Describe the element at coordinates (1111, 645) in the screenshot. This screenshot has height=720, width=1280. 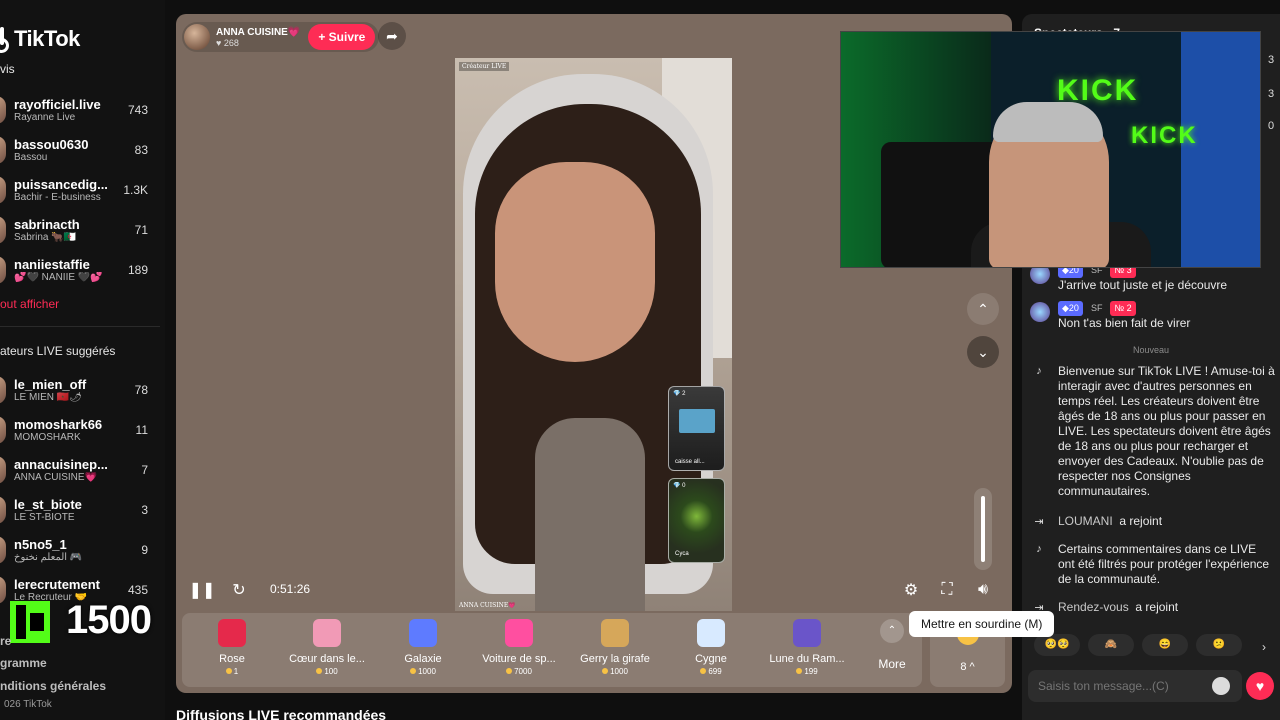
I see `quick-emoji-button: 🙈` at that location.